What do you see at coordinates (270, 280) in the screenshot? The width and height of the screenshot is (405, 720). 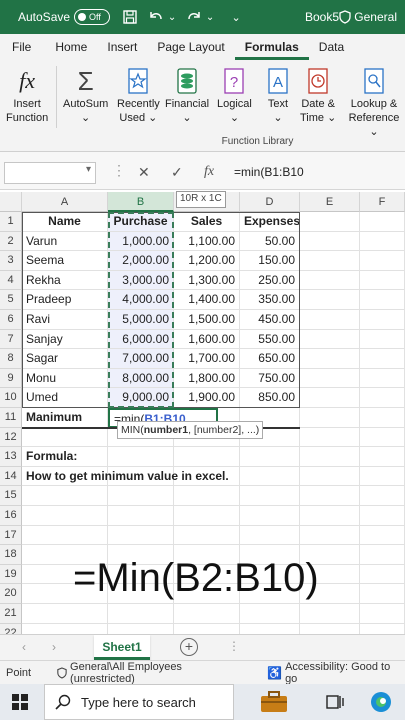 I see `table-cell: 250.00` at bounding box center [270, 280].